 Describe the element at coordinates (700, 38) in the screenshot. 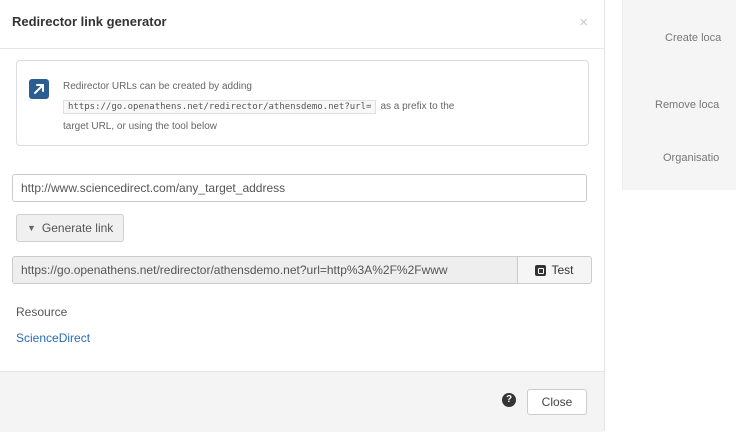

I see `side-item-create-location: Create loca` at that location.